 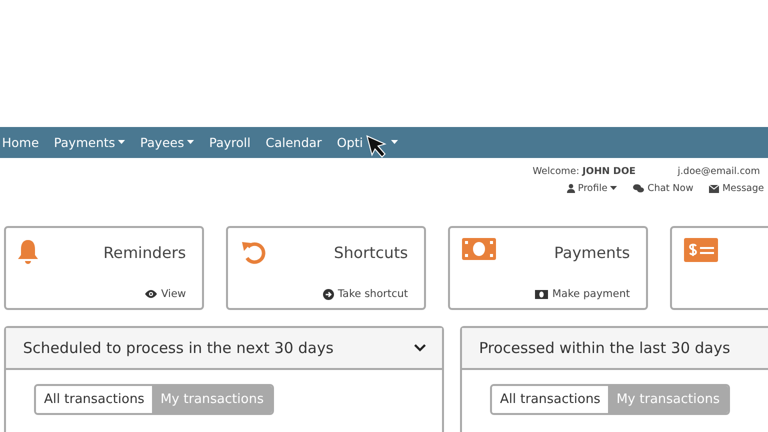 I want to click on chat-icon, so click(x=638, y=188).